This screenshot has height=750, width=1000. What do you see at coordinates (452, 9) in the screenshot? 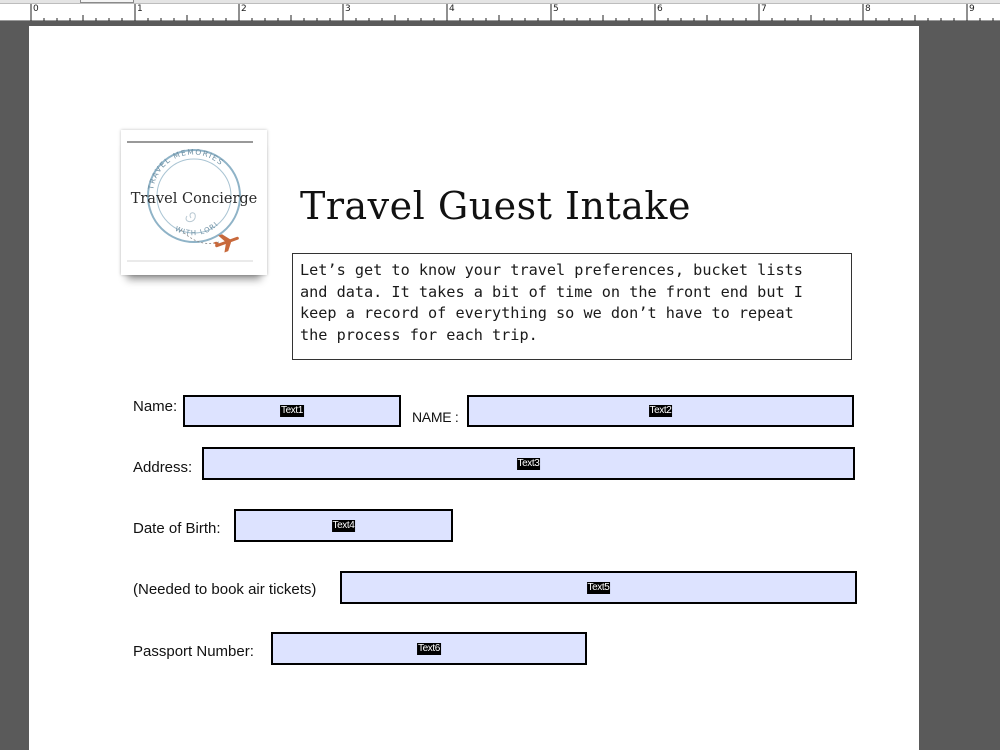
I see `ruler-number: 4` at bounding box center [452, 9].